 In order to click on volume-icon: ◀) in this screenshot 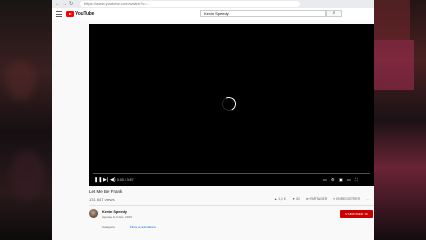, I will do `click(113, 180)`.